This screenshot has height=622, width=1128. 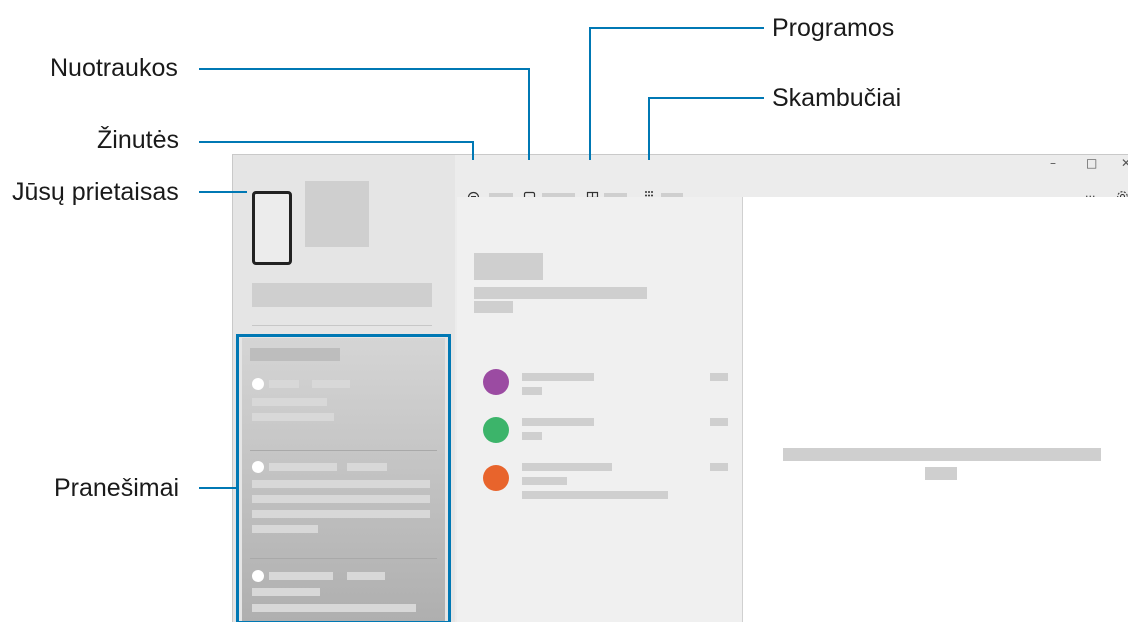 I want to click on callout-skambuciai: Skambučiai, so click(x=837, y=98).